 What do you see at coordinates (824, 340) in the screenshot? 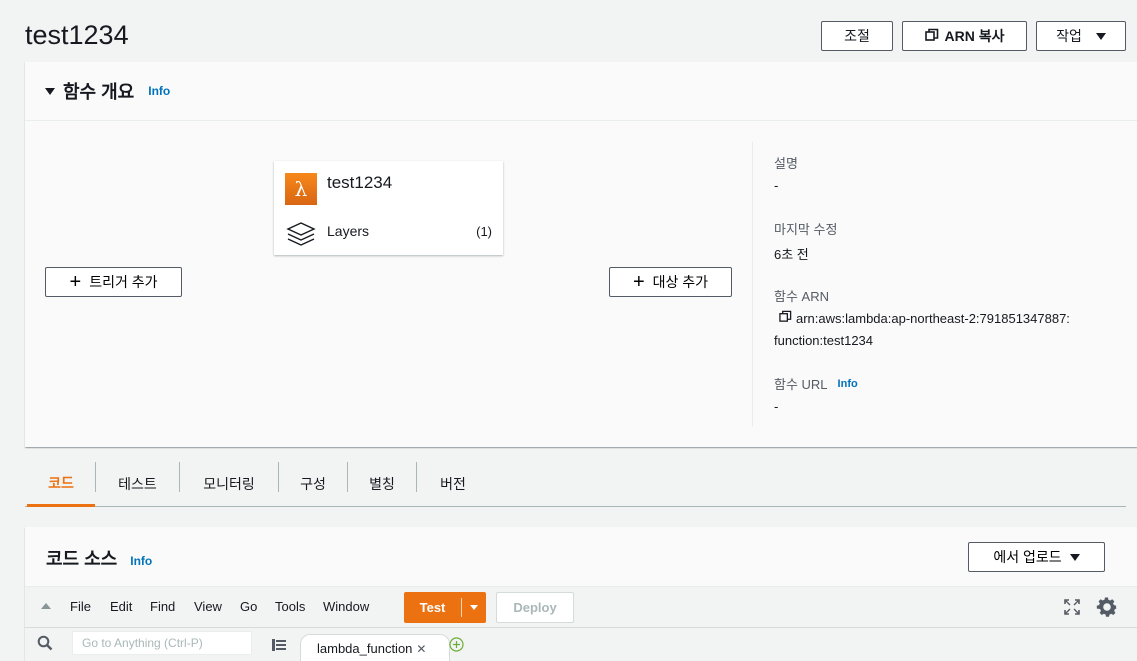
I see `arn-line-2: function:test1234` at bounding box center [824, 340].